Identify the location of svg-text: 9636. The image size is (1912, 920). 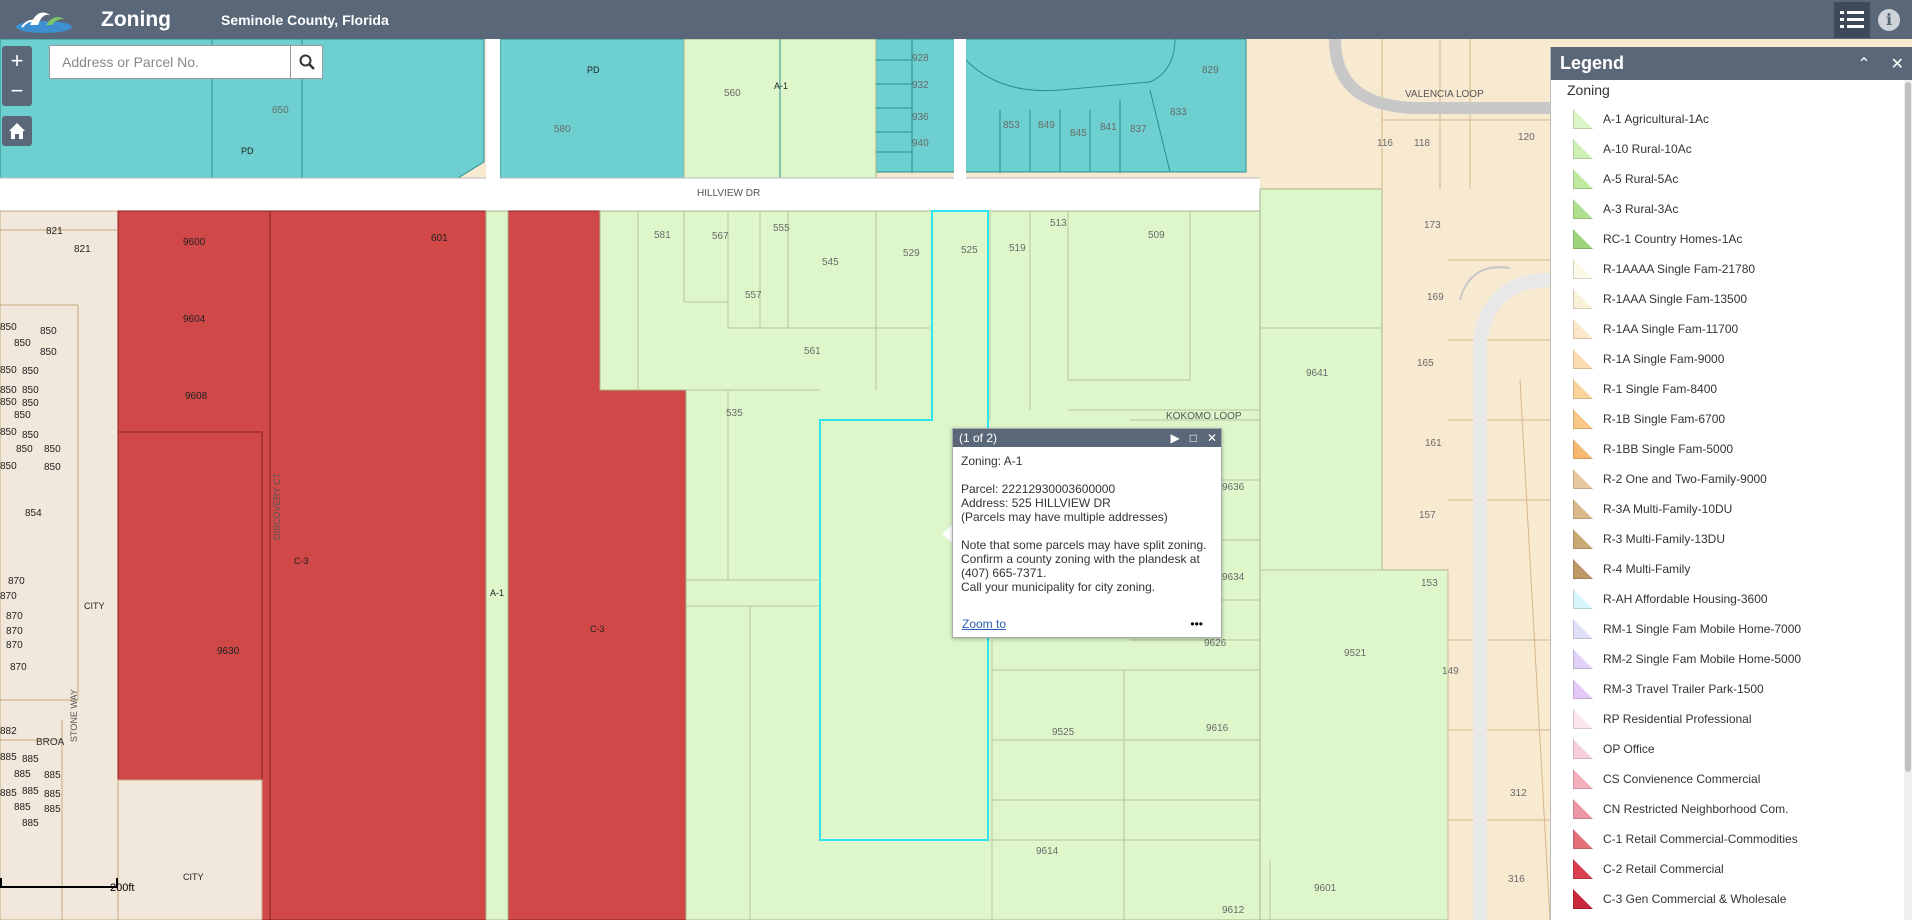
(1233, 487).